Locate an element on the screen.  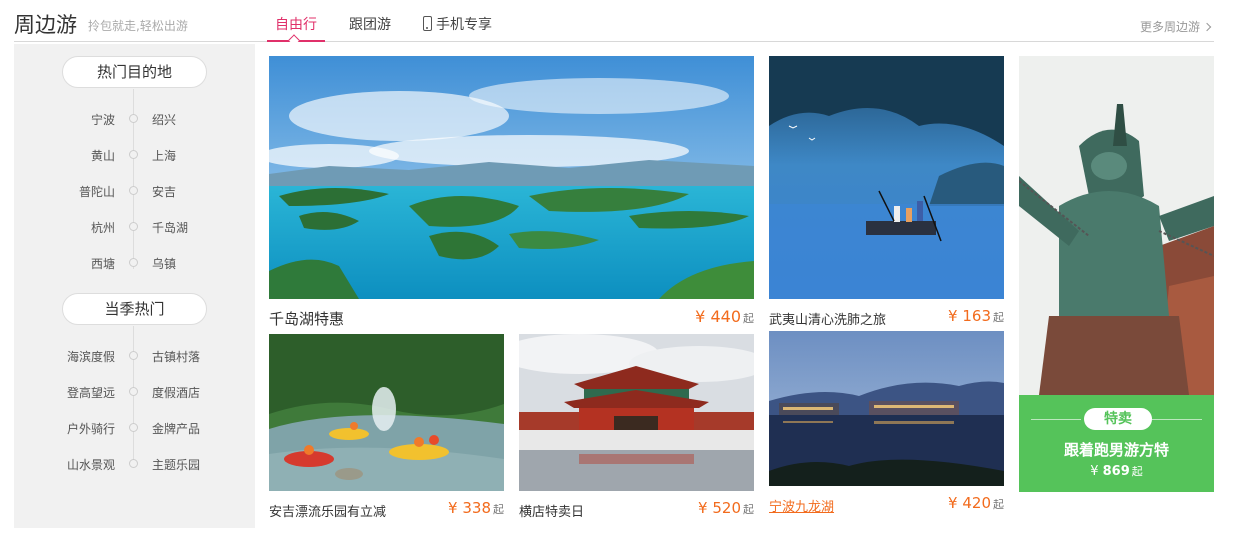
card-price: ¥ 420 起 is located at coordinates (976, 503).